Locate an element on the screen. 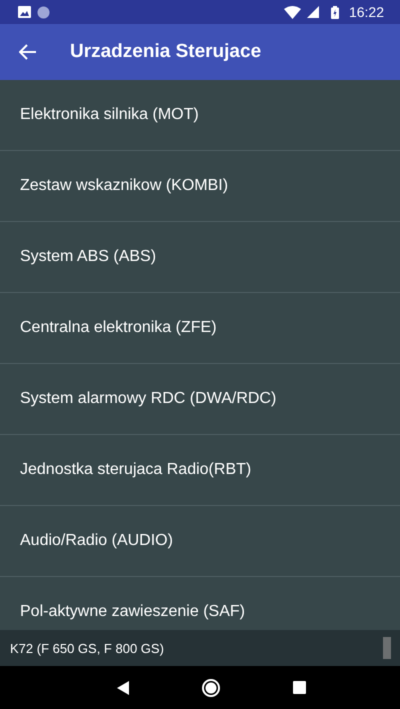  footer-text: K72 (F 650 GS, F 800 GS) is located at coordinates (87, 648).